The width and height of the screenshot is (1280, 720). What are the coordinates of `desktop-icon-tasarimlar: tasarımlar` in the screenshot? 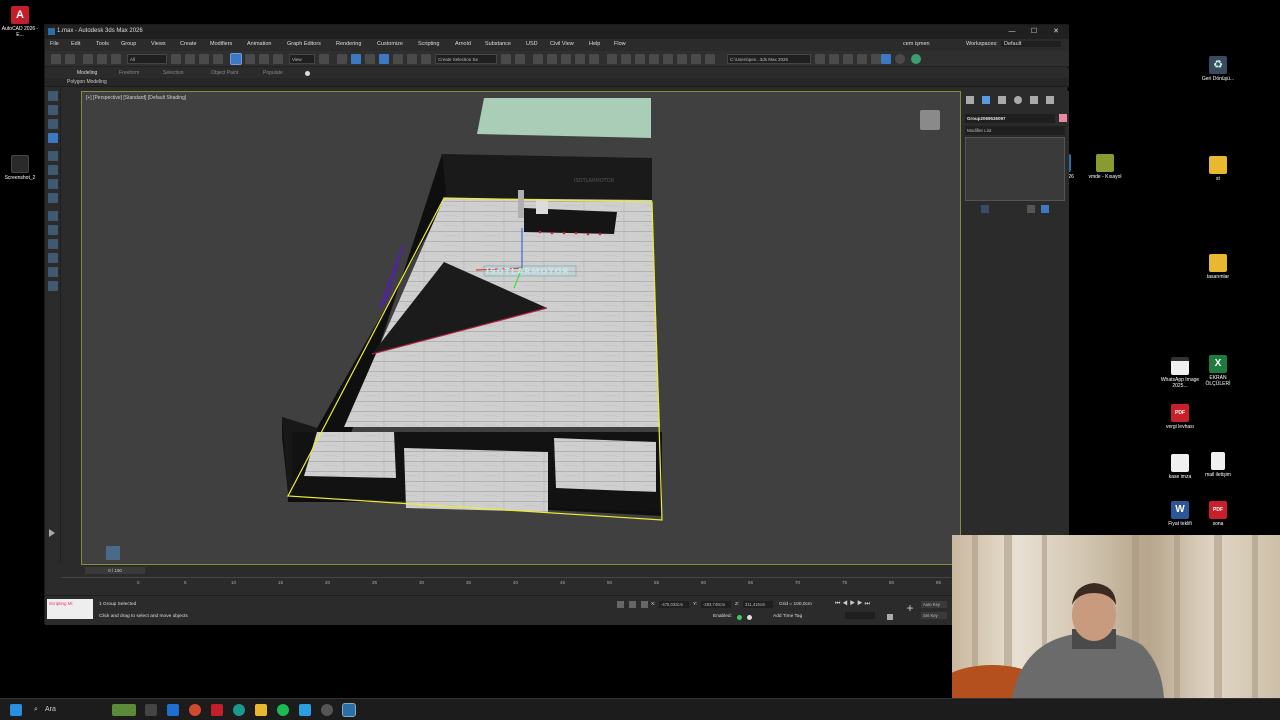 It's located at (1218, 267).